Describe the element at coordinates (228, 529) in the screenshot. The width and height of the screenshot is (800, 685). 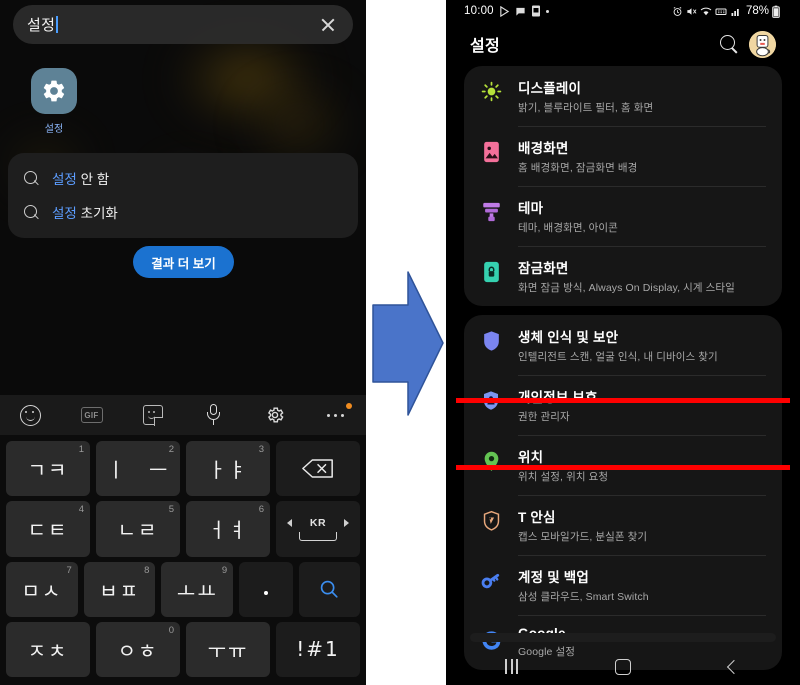
I see `key-6: 6 ㅓㅕ` at that location.